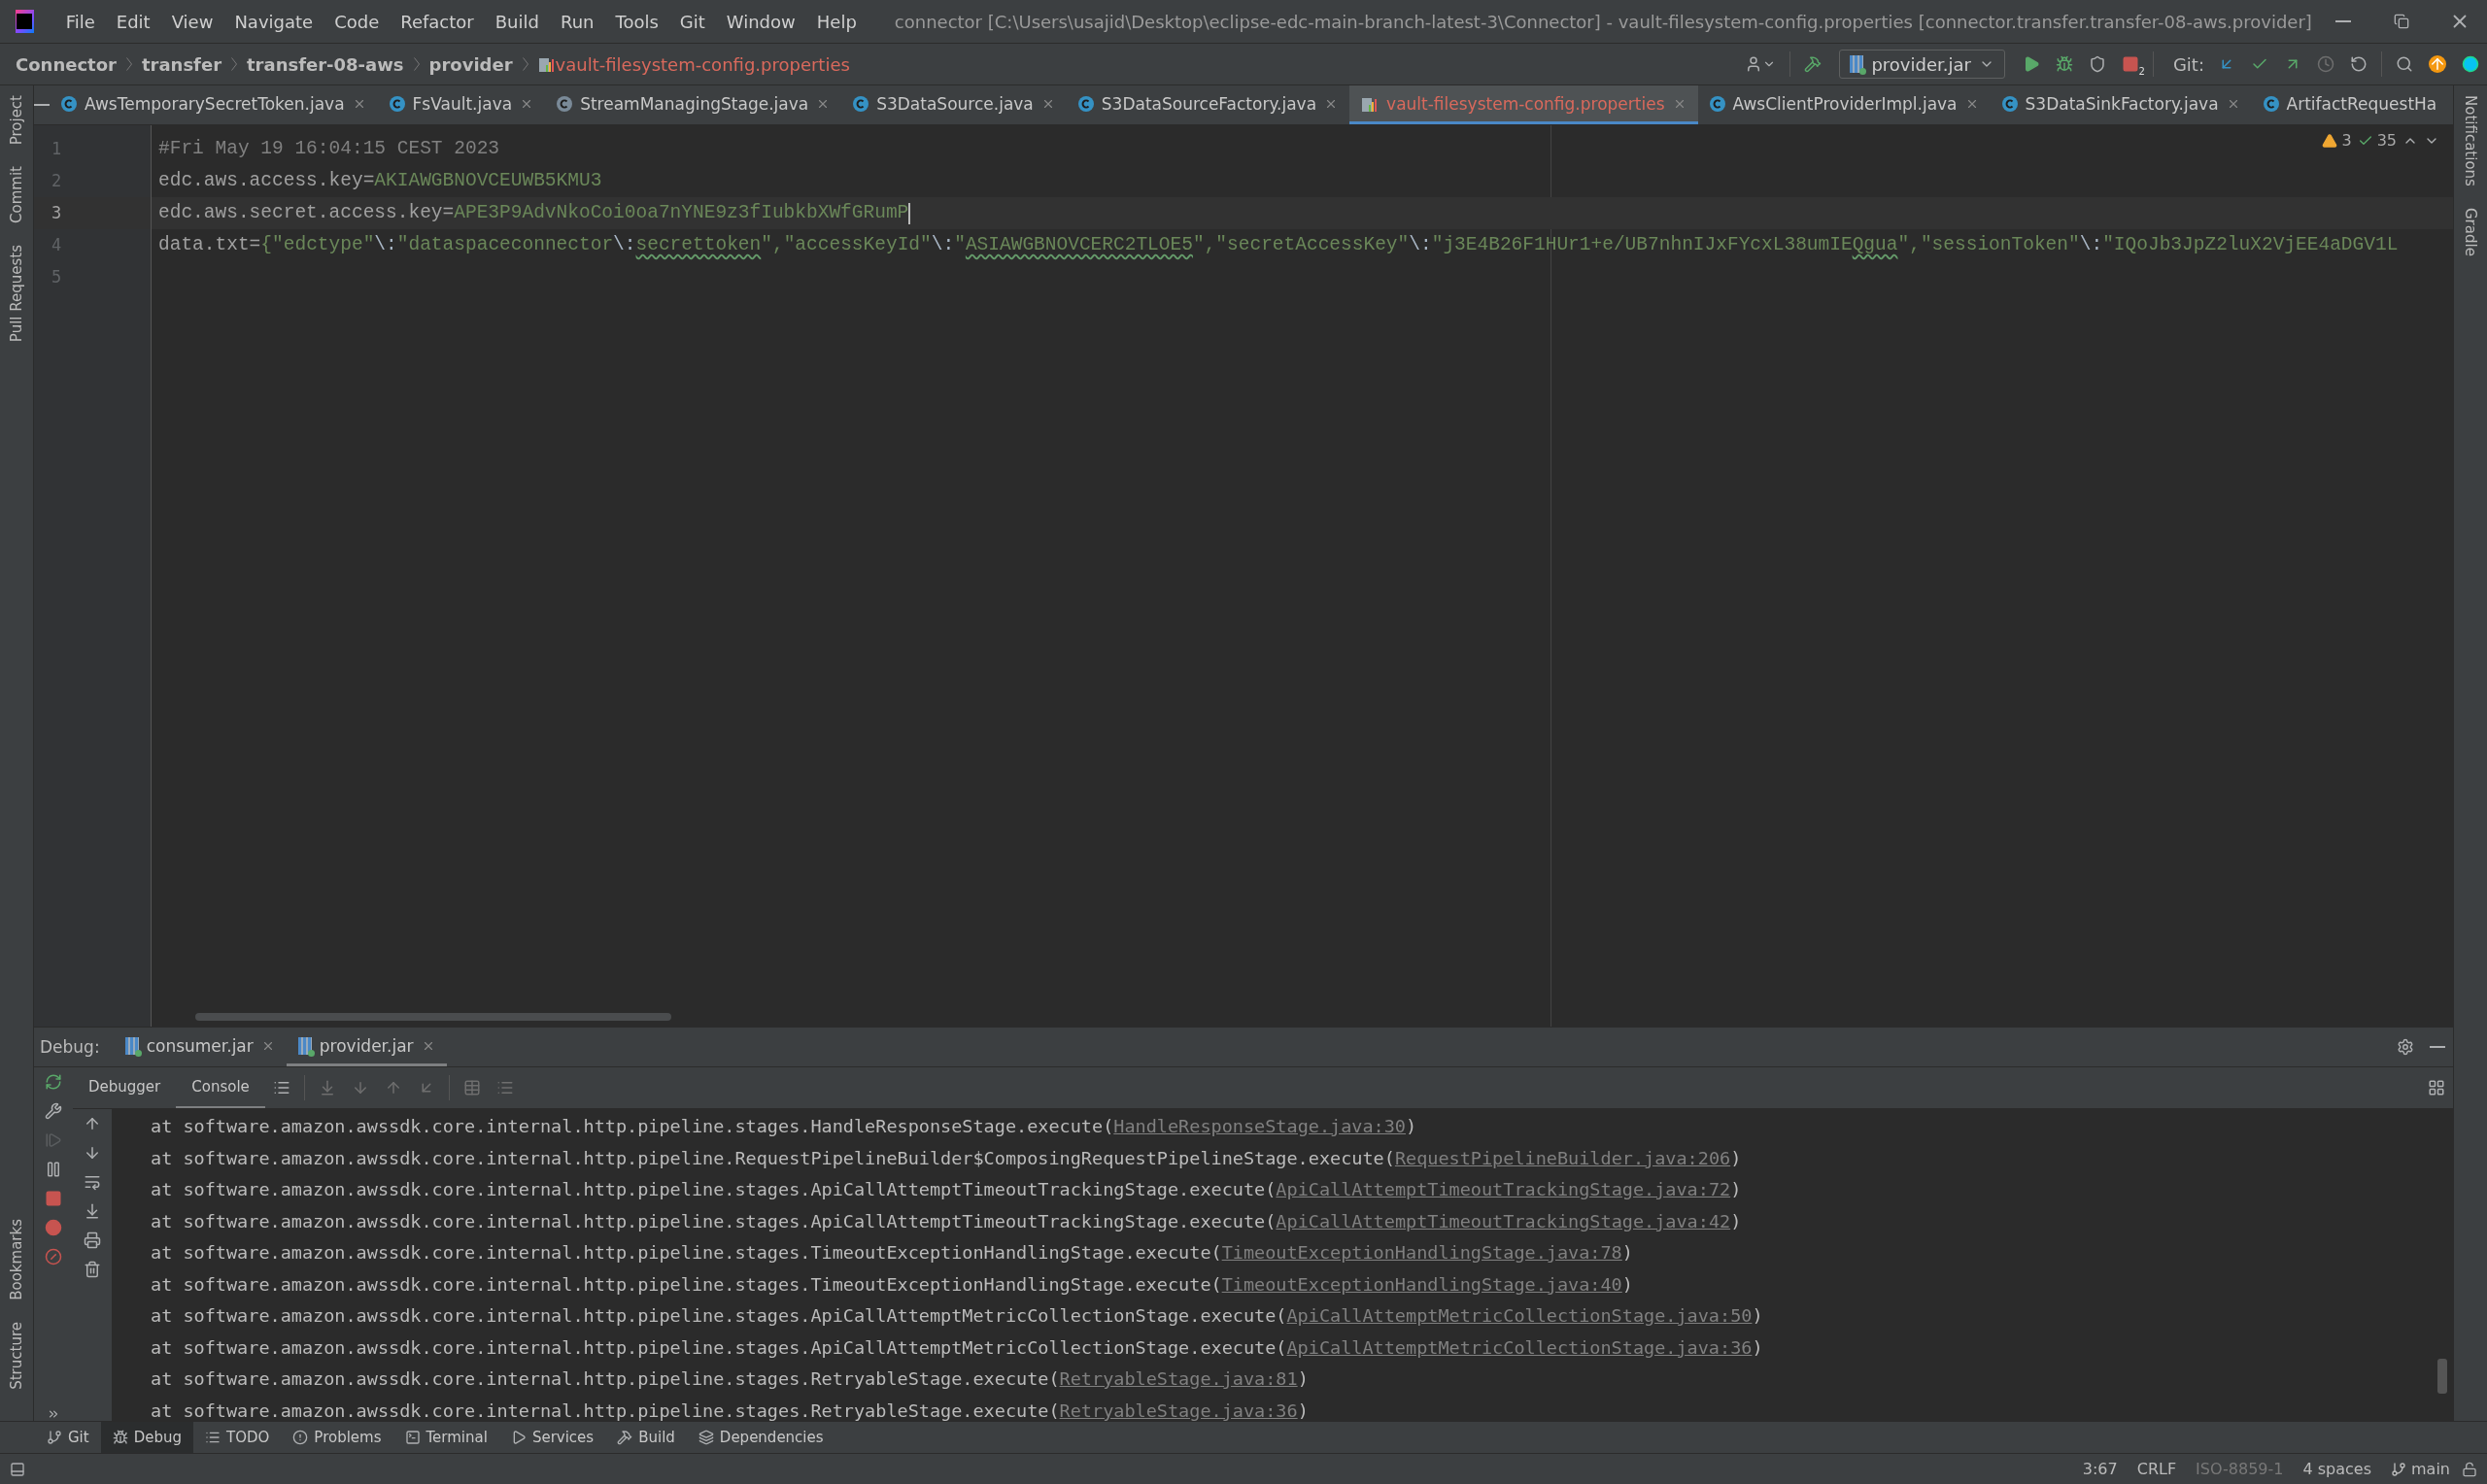  What do you see at coordinates (2470, 231) in the screenshot?
I see `tool-window-tab: Gradle` at bounding box center [2470, 231].